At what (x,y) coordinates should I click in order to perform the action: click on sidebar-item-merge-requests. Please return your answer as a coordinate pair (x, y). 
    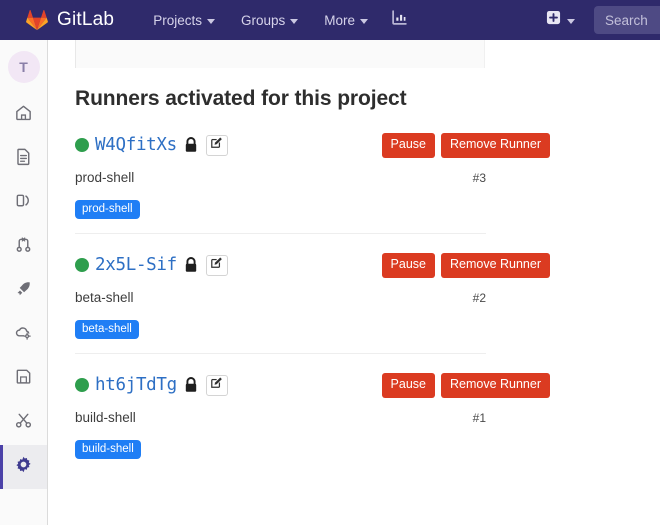
    Looking at the image, I should click on (23, 247).